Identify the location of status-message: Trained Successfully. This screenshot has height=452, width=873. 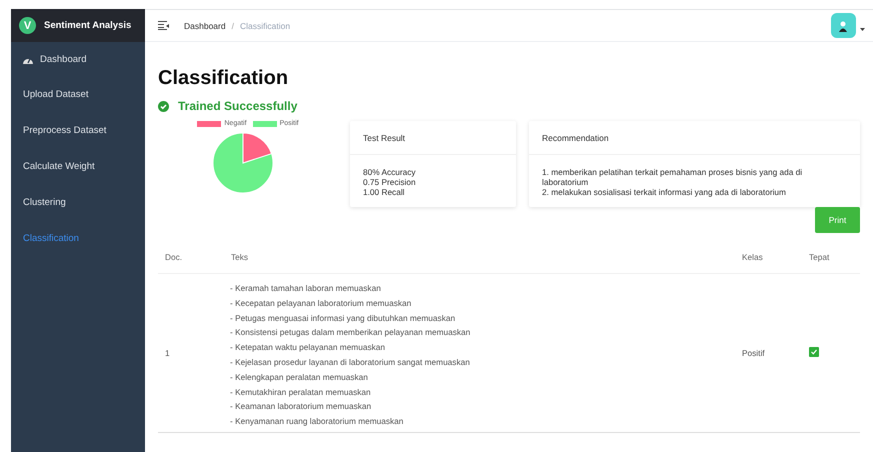
(238, 106).